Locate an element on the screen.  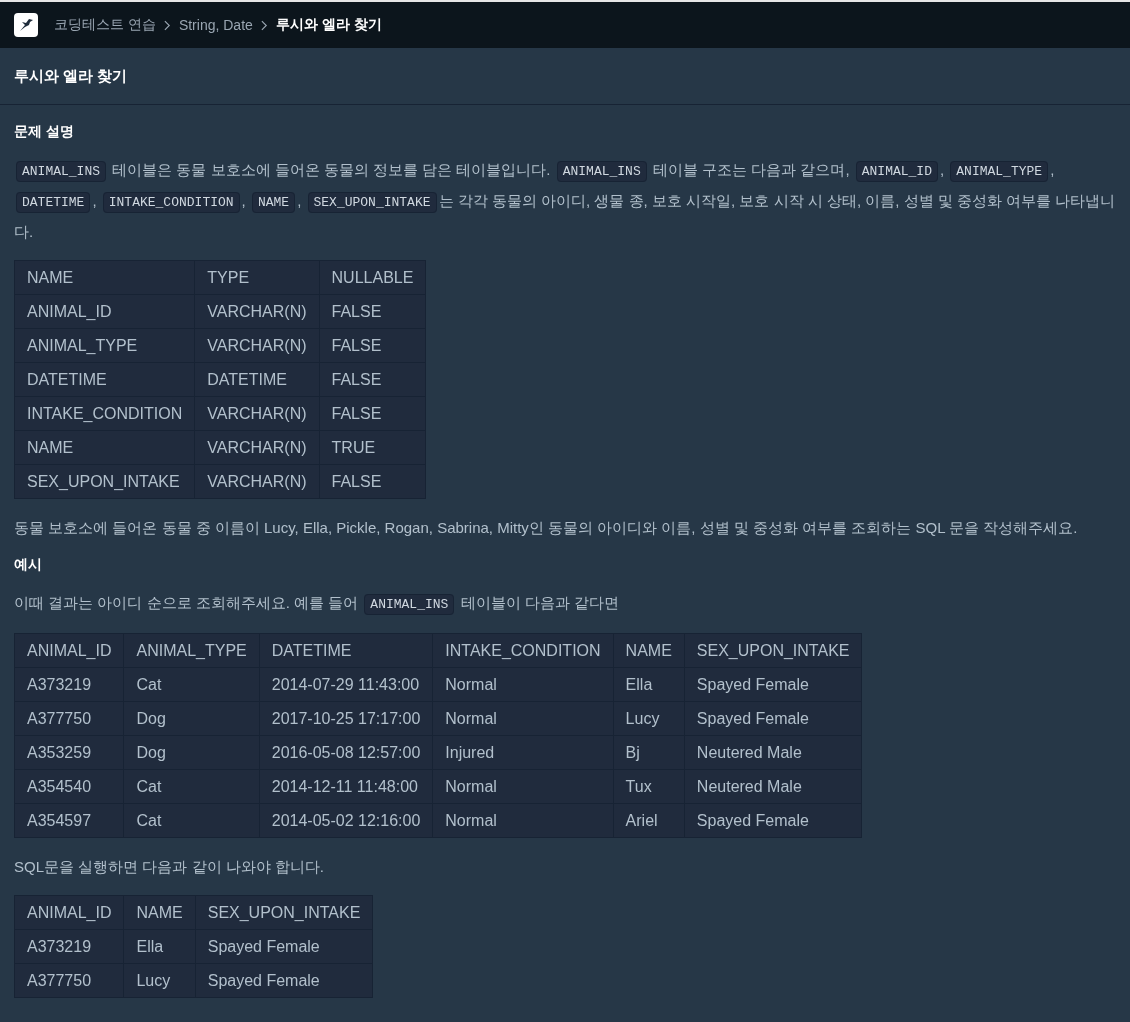
table-header-cell: TYPE is located at coordinates (257, 277).